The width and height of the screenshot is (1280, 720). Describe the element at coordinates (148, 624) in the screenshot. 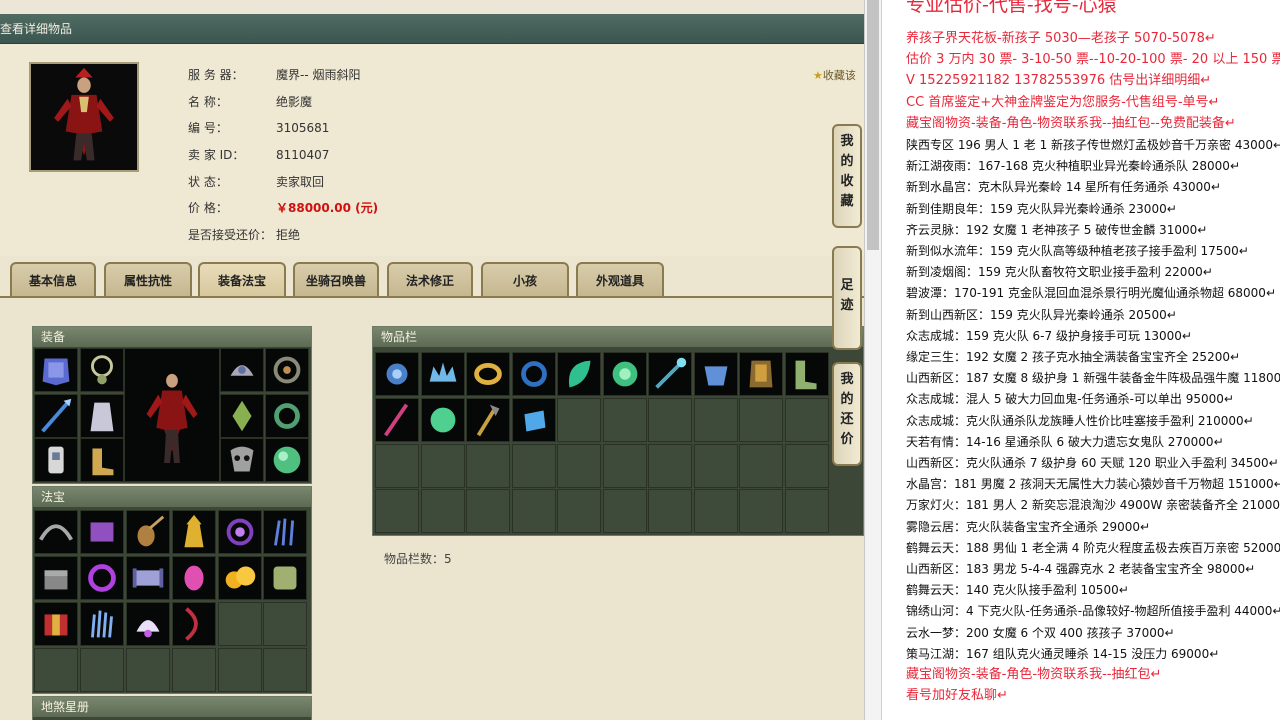

I see `white-fox-icon` at that location.